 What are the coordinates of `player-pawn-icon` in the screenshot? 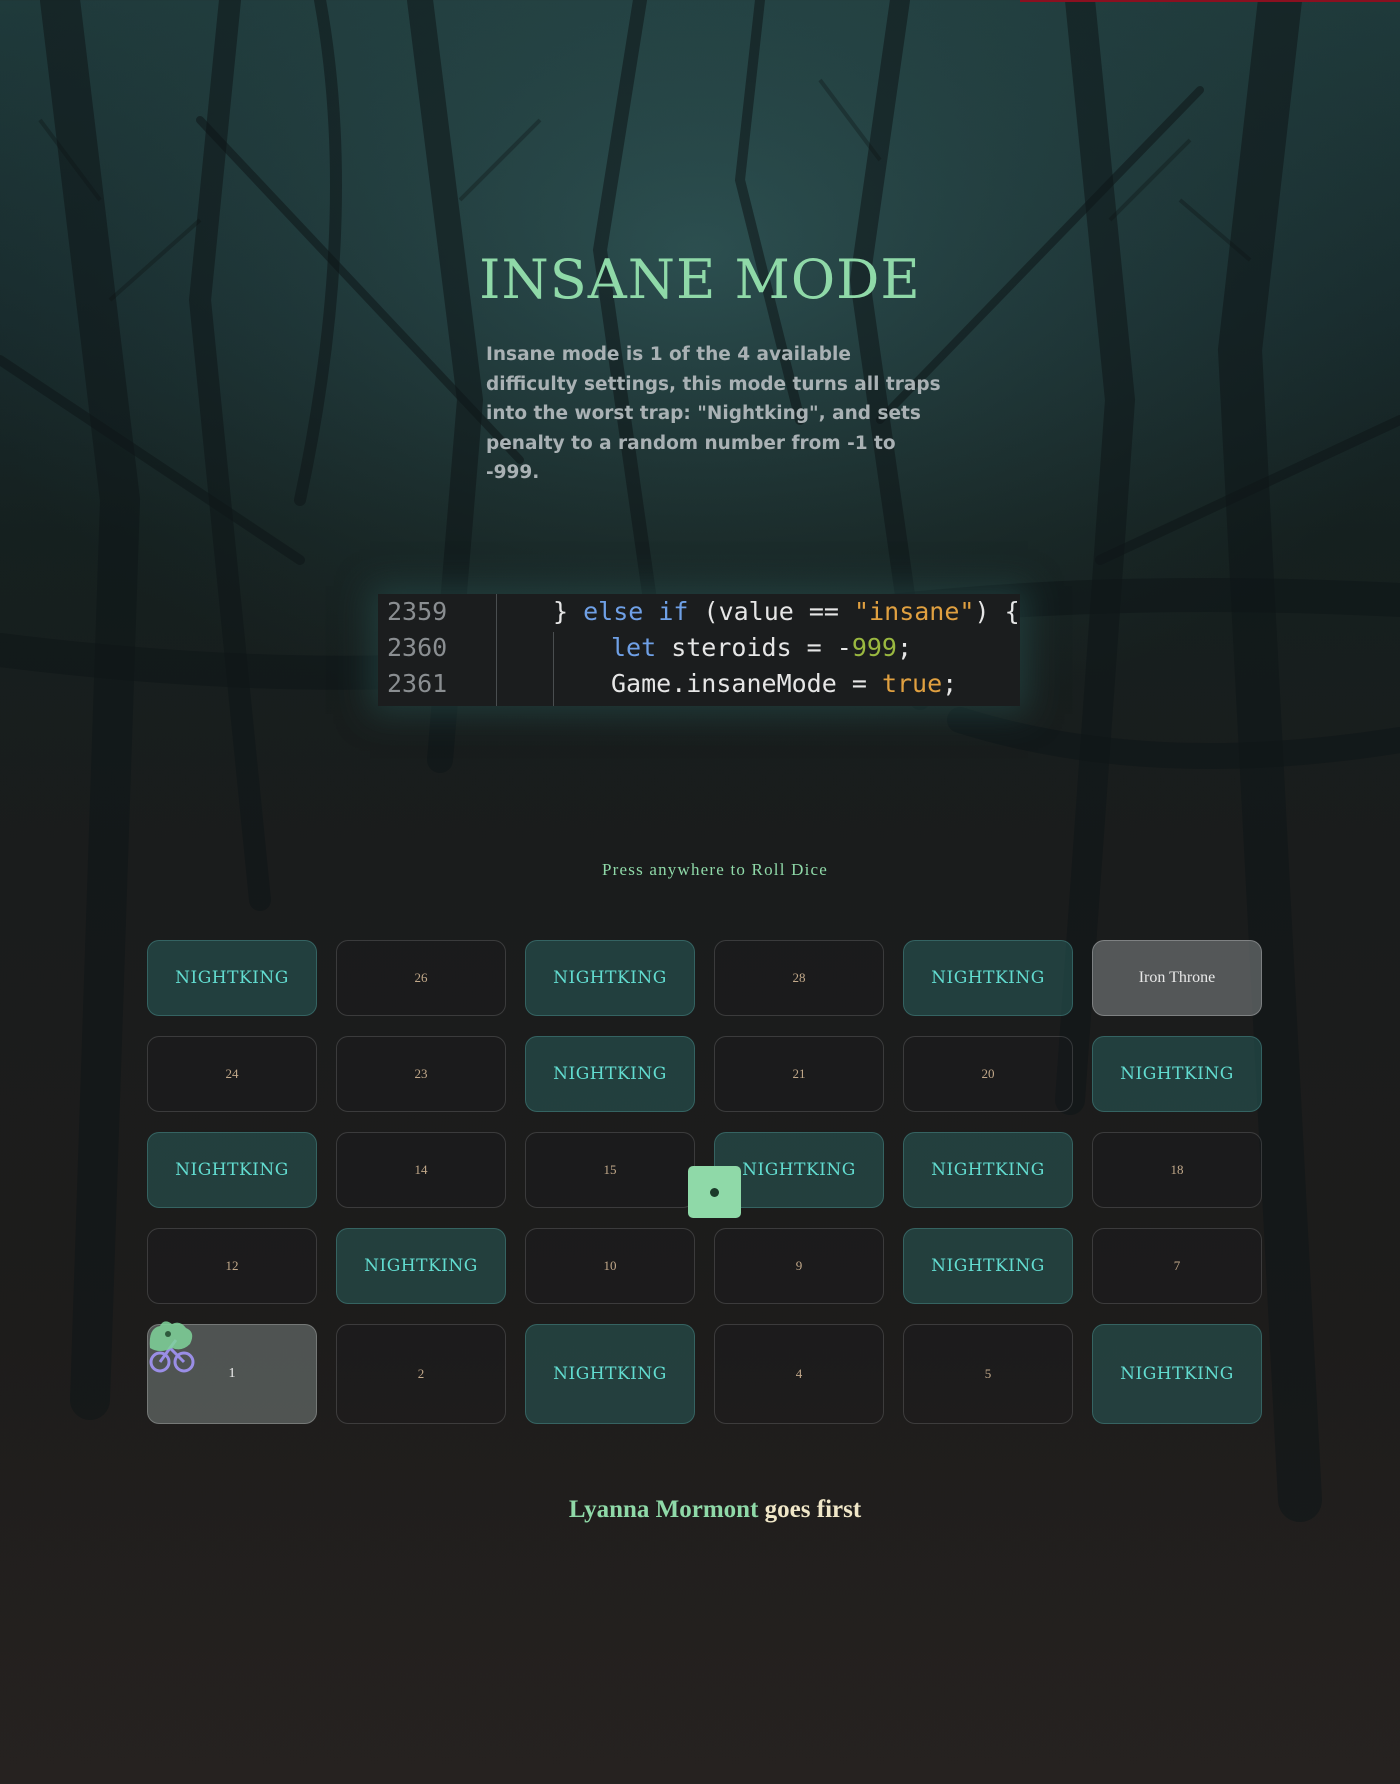 It's located at (172, 1347).